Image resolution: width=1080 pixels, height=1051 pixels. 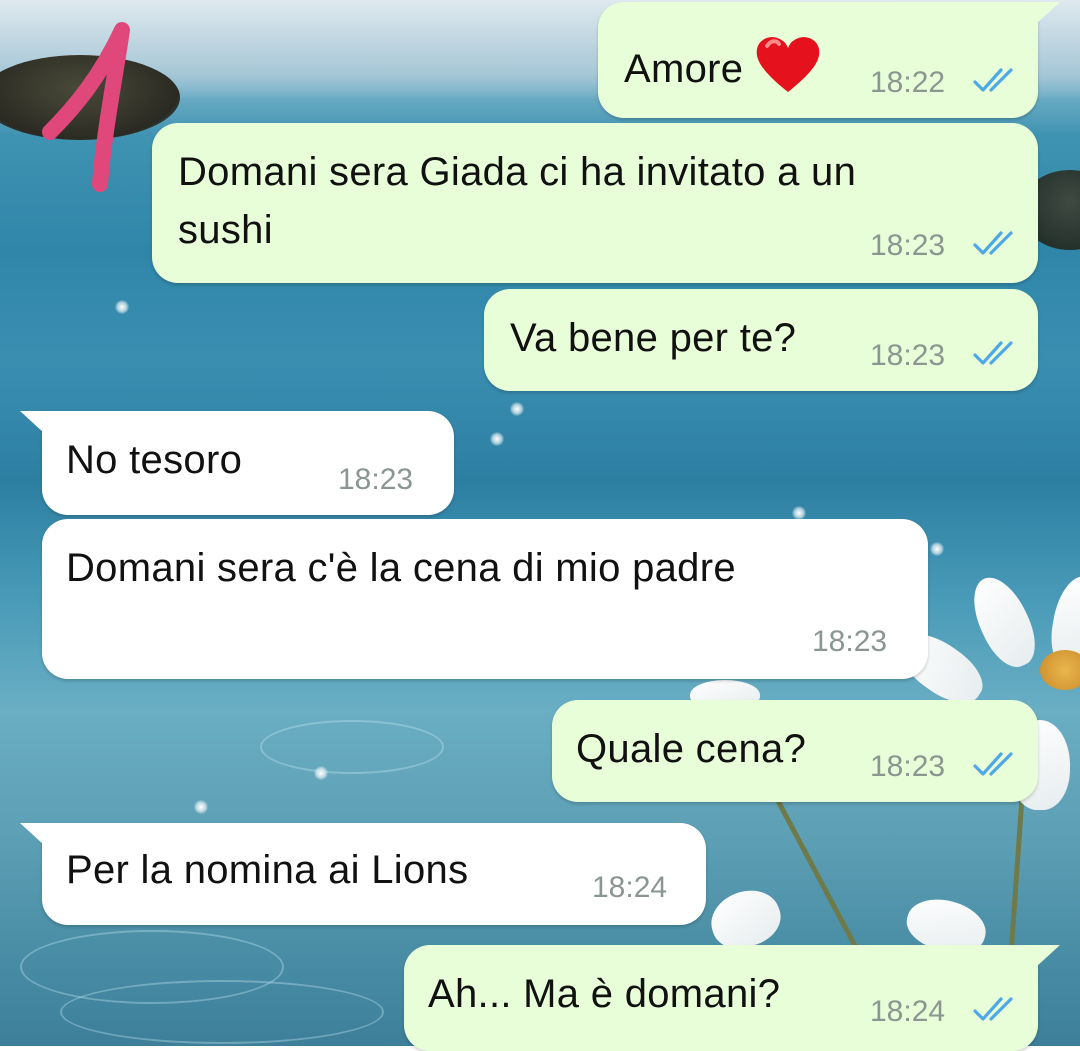 I want to click on flower-center, so click(x=1060, y=670).